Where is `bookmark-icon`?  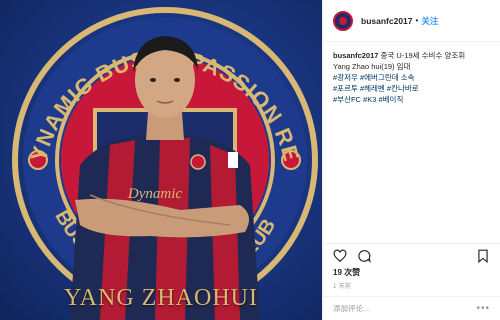 bookmark-icon is located at coordinates (483, 256).